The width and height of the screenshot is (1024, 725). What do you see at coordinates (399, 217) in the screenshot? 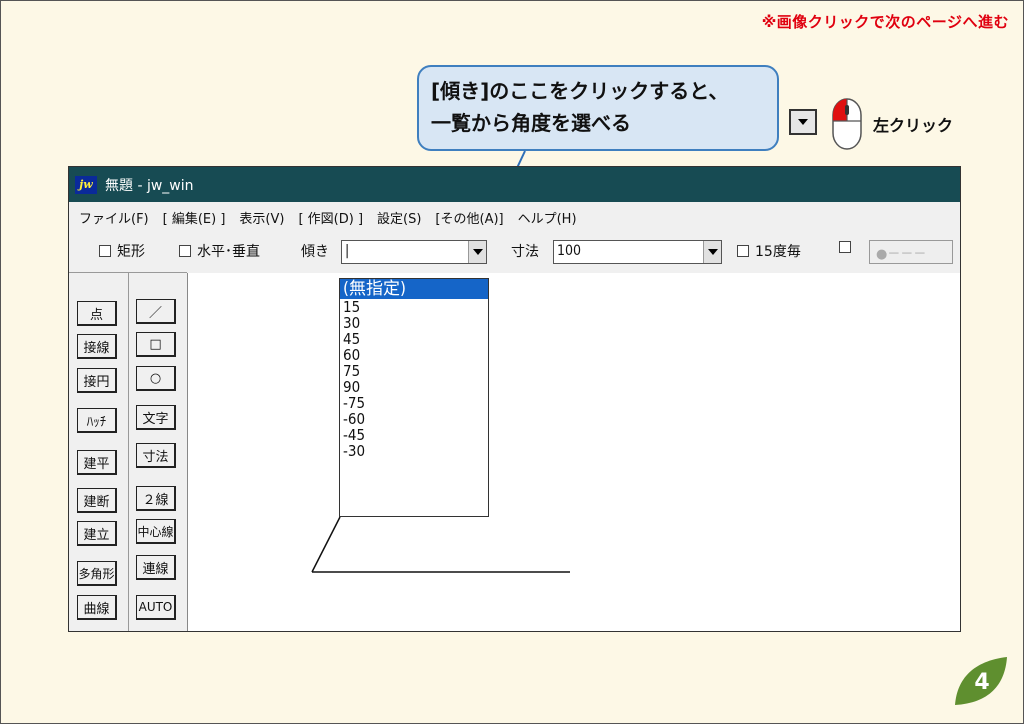
I see `menu-settings: 設定(S)` at bounding box center [399, 217].